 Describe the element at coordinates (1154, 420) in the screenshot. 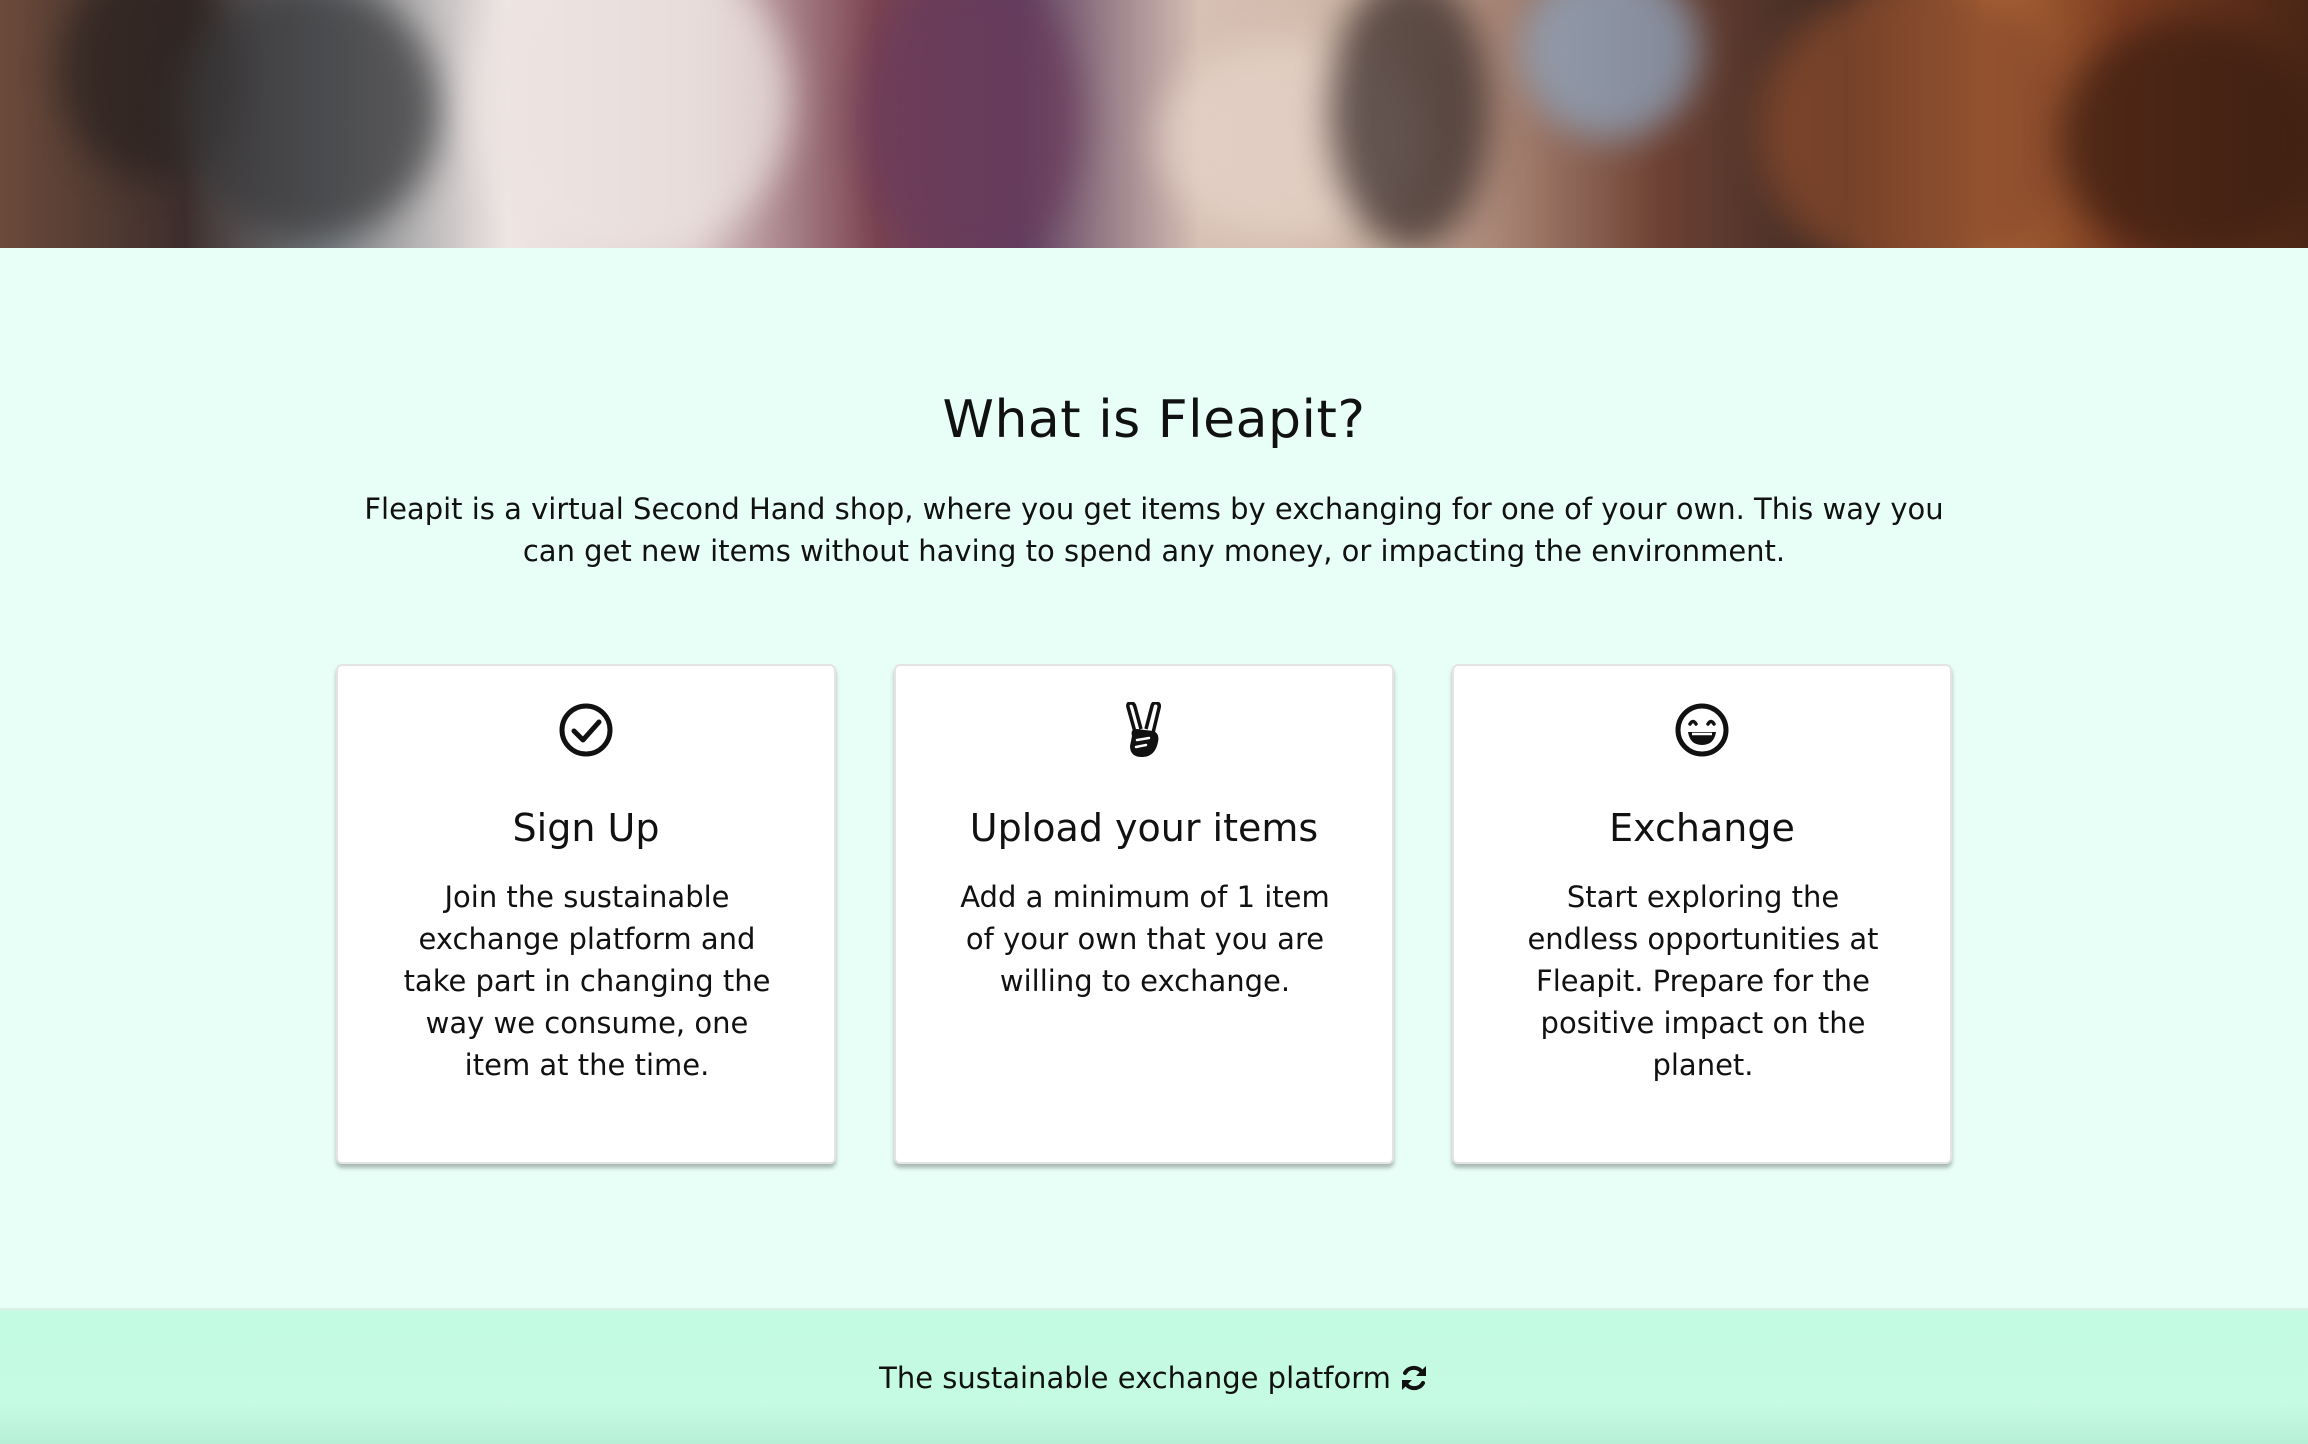

I see `section-title: What is Fleapit?` at that location.